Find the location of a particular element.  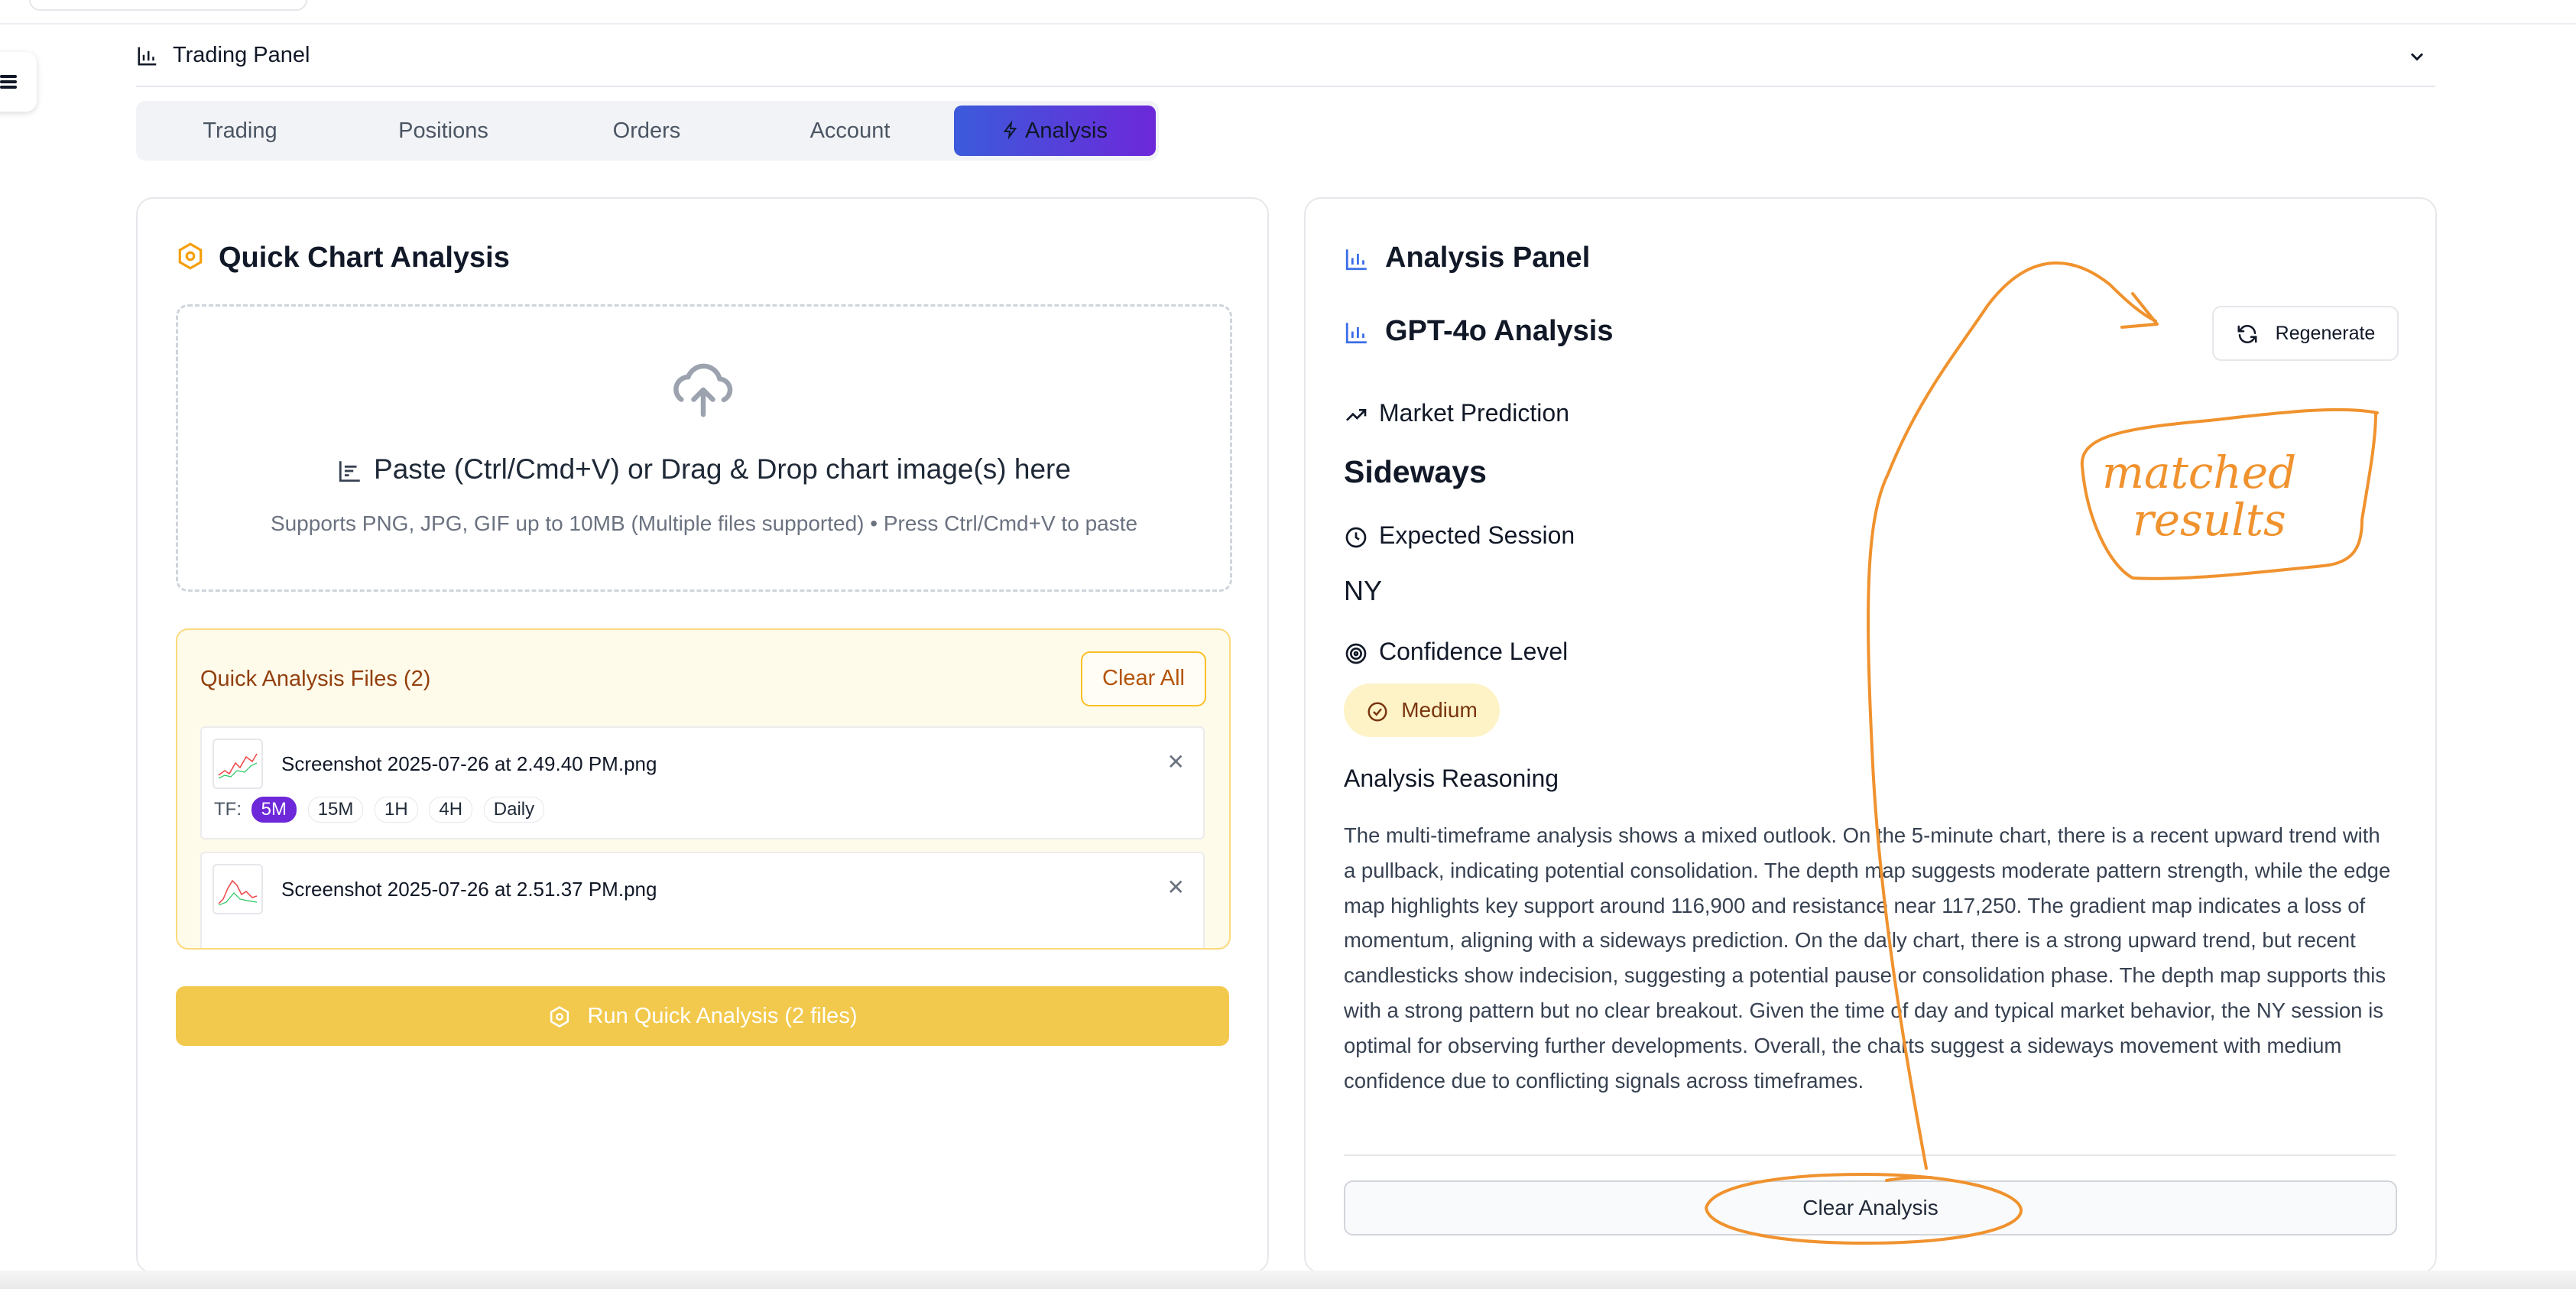

timeframe-selector: TF: 5M 15M 1H 4H Daily is located at coordinates (382, 810).